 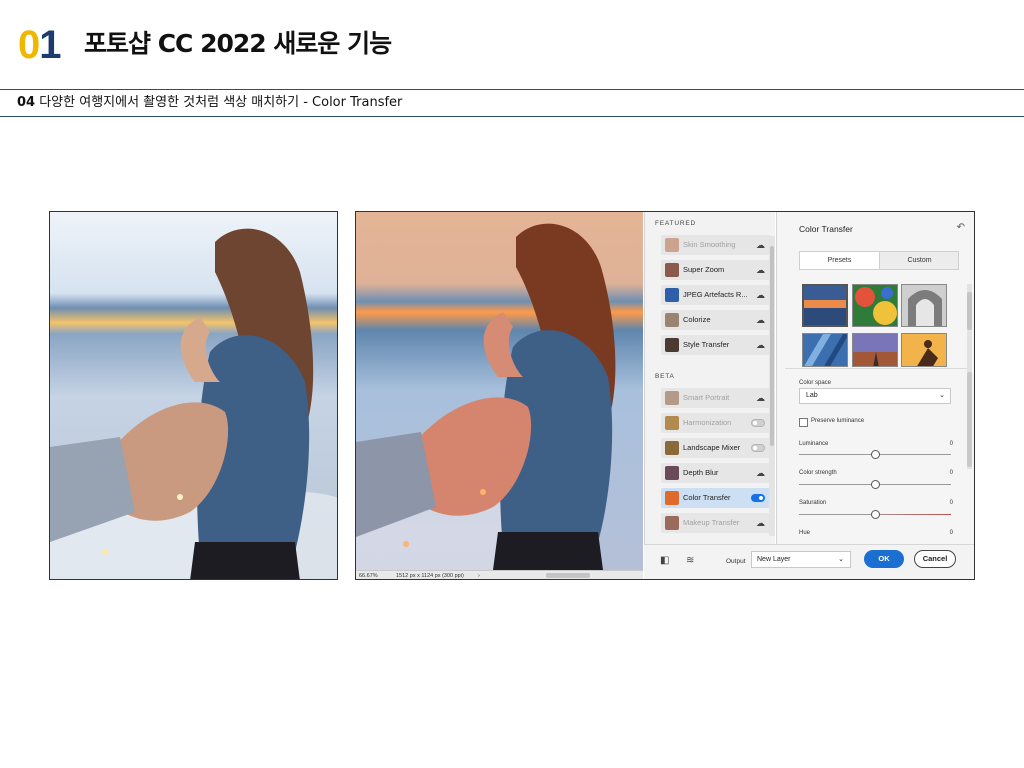 I want to click on output-value: New Layer, so click(x=774, y=559).